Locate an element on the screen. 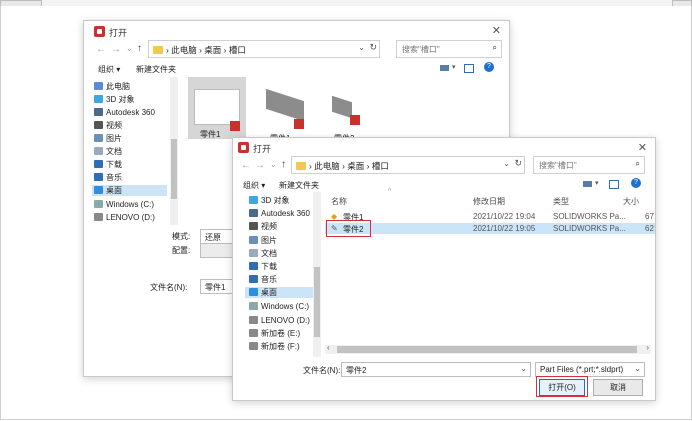 The width and height of the screenshot is (692, 421). column-header-type: 类型 is located at coordinates (561, 201).